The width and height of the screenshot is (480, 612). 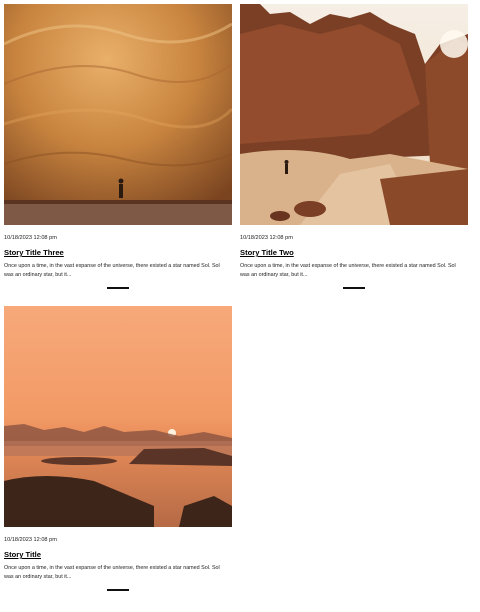 I want to click on post-title-link: Story Title Three, so click(x=34, y=253).